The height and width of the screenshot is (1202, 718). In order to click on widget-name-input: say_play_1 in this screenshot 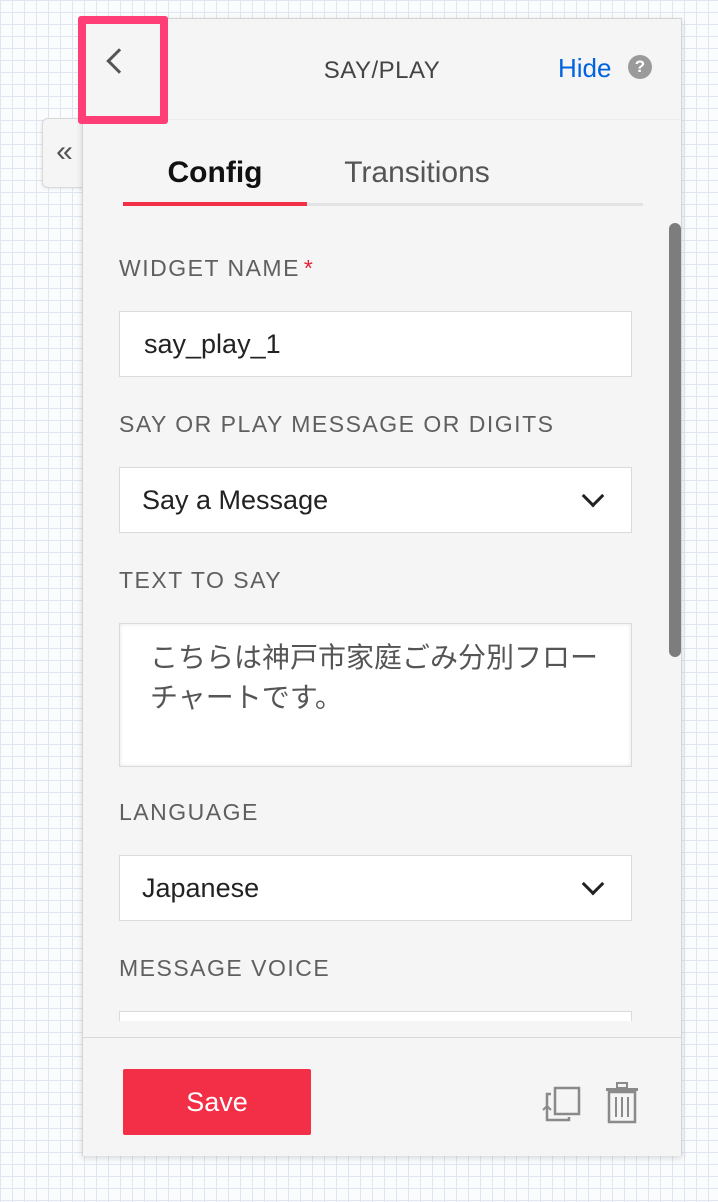, I will do `click(375, 344)`.